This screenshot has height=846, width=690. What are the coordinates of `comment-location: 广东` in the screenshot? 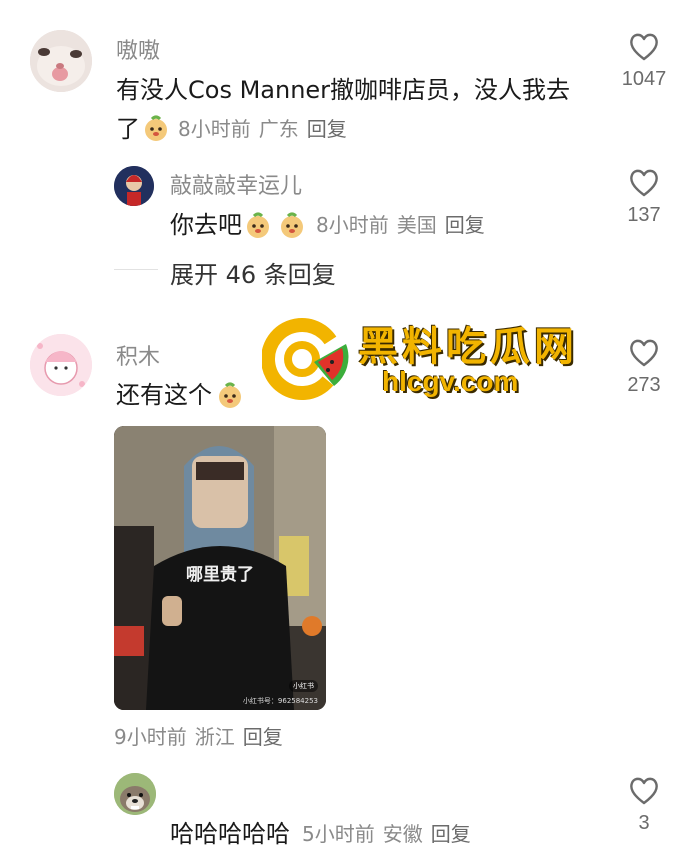 It's located at (278, 129).